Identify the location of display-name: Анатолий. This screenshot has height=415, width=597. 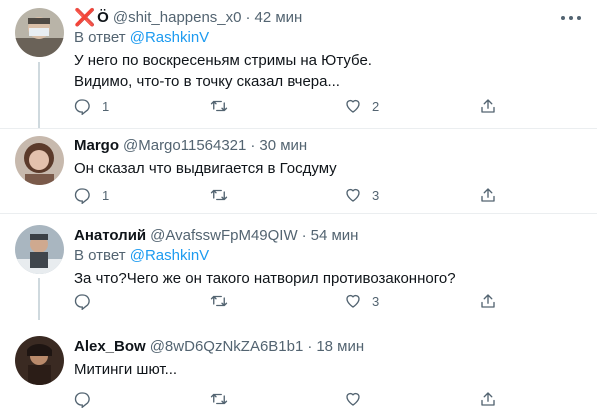
(110, 236).